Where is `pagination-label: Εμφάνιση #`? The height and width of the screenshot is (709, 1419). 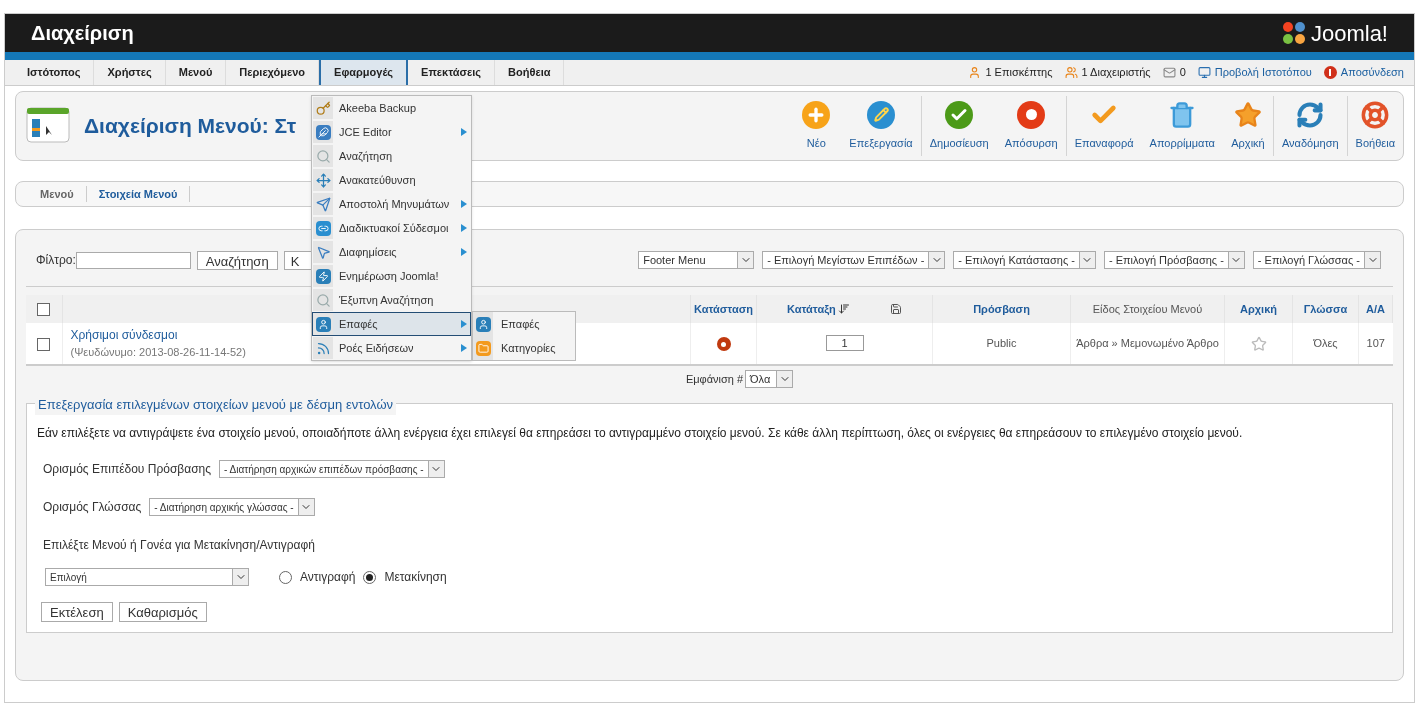 pagination-label: Εμφάνιση # is located at coordinates (714, 379).